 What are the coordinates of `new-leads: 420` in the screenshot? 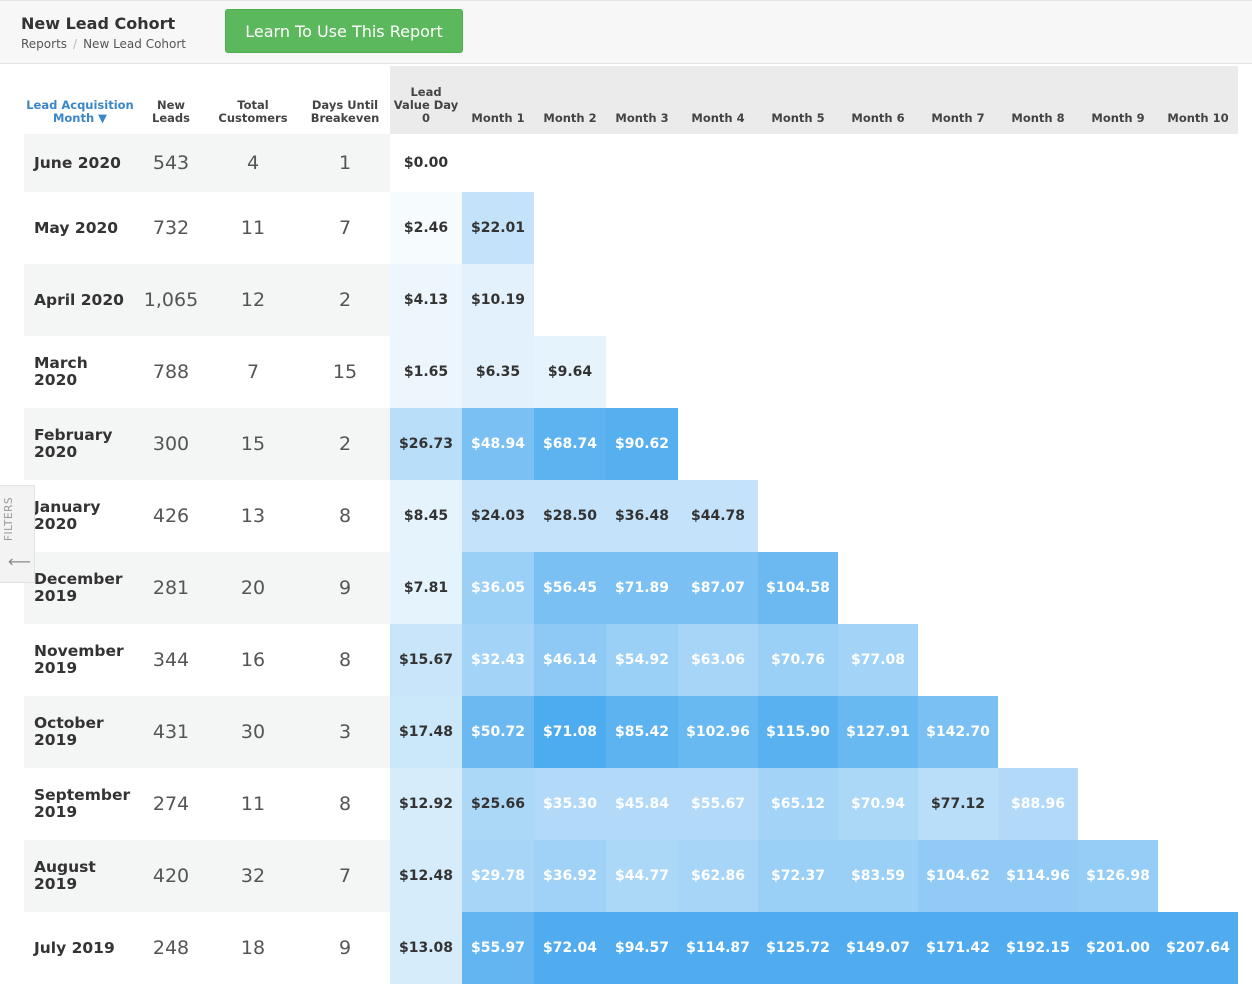 It's located at (171, 876).